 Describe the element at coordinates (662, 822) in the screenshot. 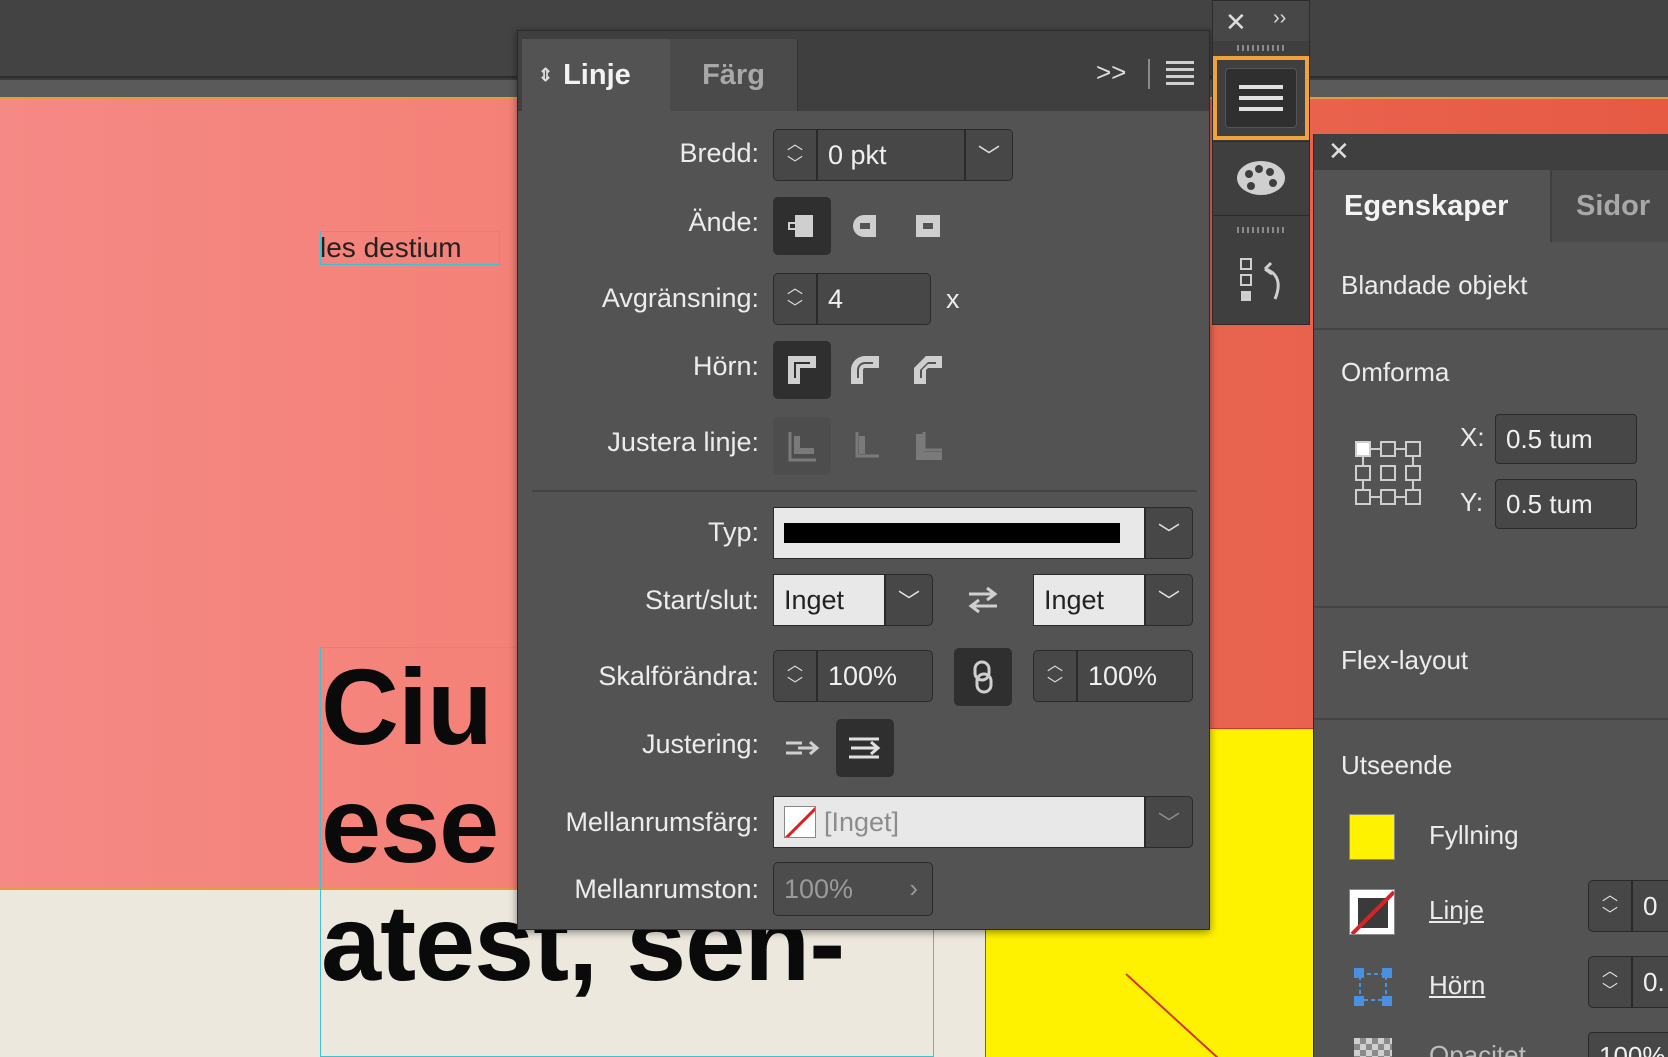

I see `gap-color-label: Mellanrumsfärg:` at that location.